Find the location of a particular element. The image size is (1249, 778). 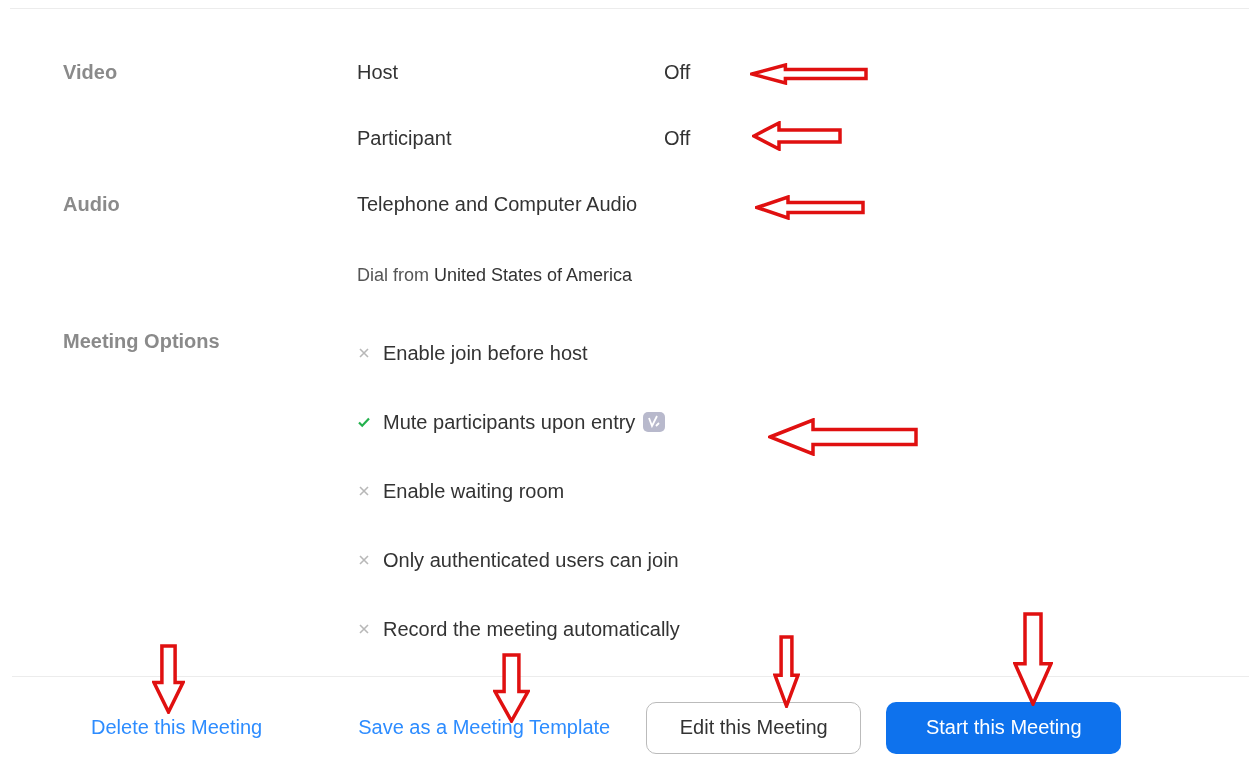

section-label: Video is located at coordinates (91, 72).